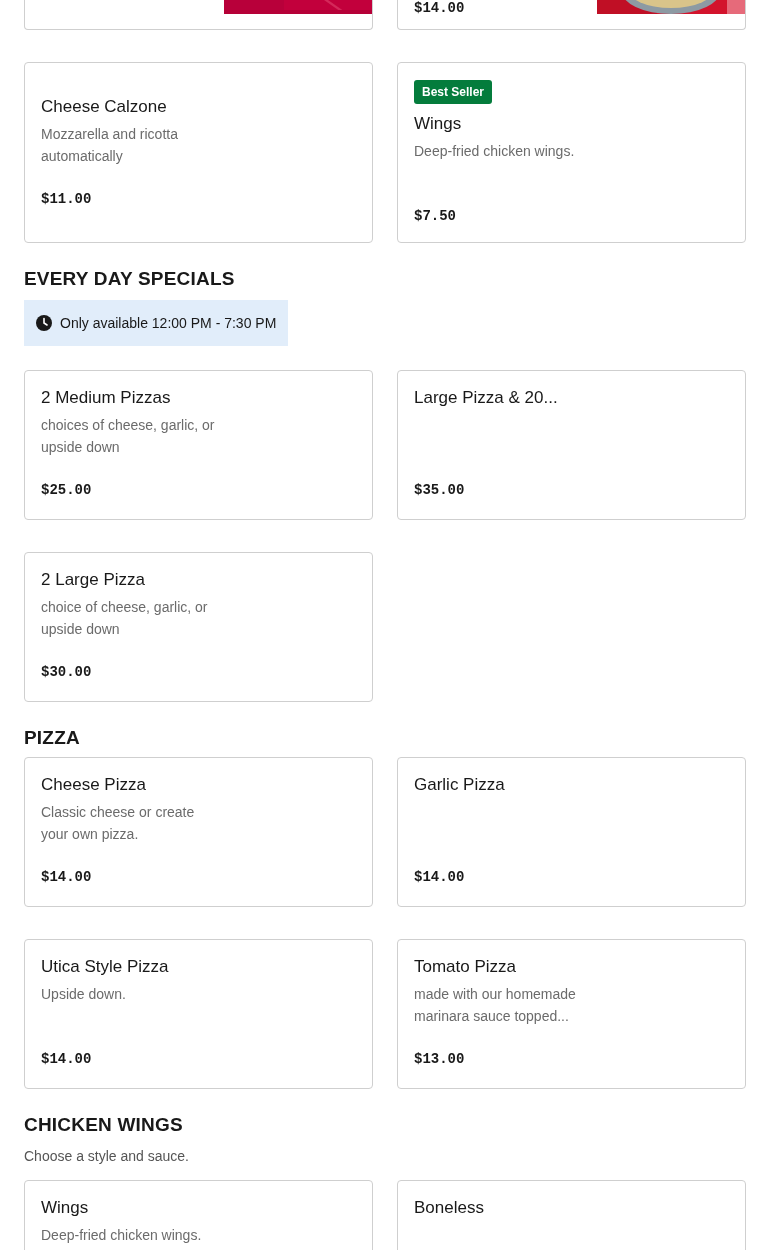 The height and width of the screenshot is (1250, 770). Describe the element at coordinates (66, 672) in the screenshot. I see `item-price: $30.00` at that location.